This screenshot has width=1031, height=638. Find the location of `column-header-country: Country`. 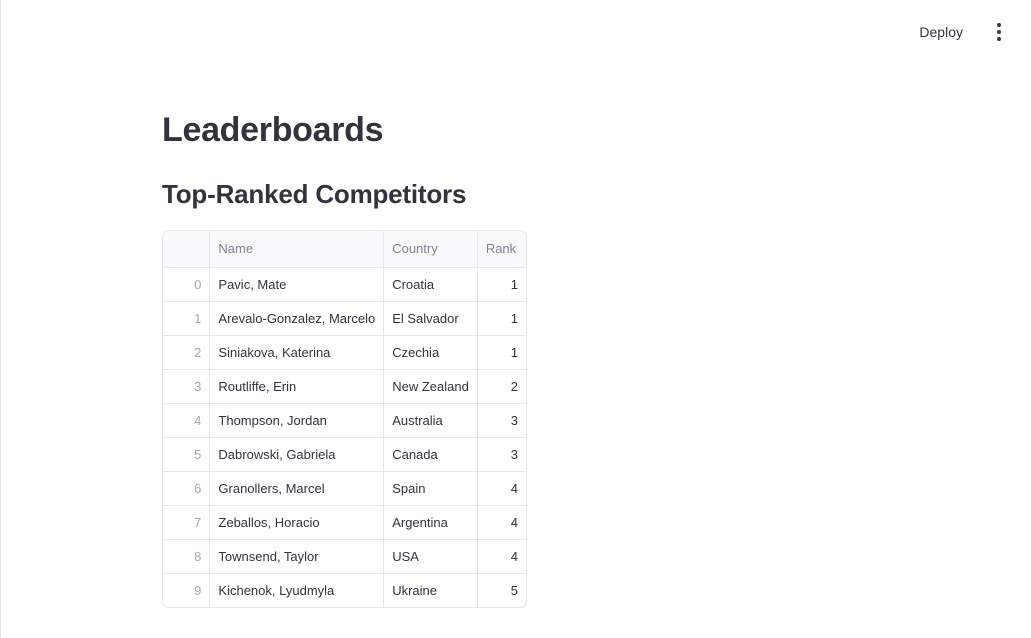

column-header-country: Country is located at coordinates (430, 249).